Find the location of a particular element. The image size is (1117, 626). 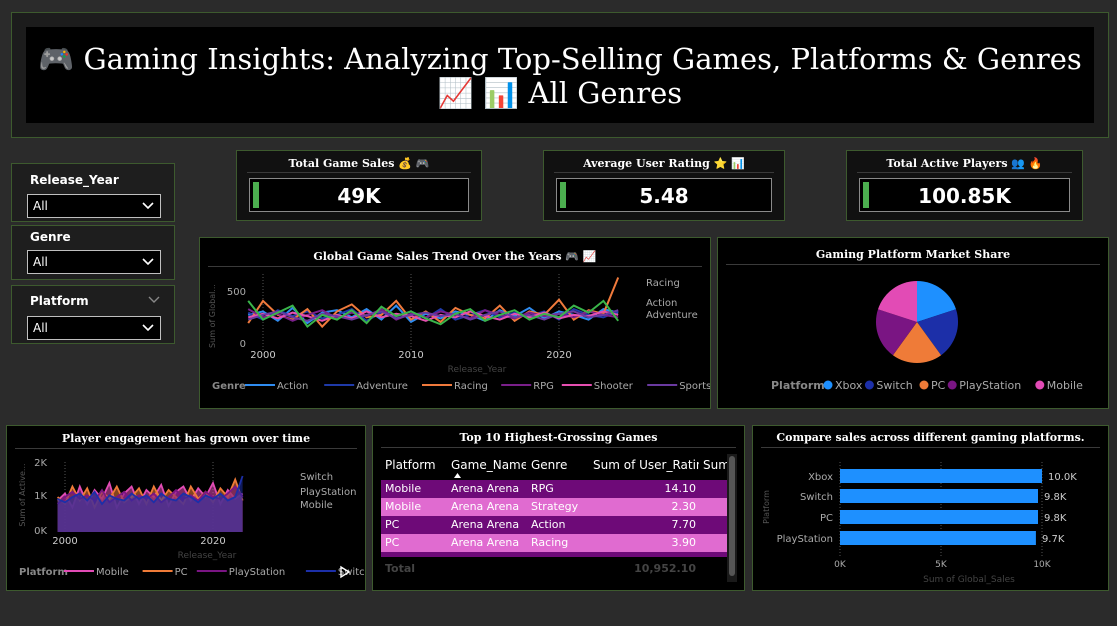

col-header-user-rating: Sum of User_Rating is located at coordinates (646, 465).